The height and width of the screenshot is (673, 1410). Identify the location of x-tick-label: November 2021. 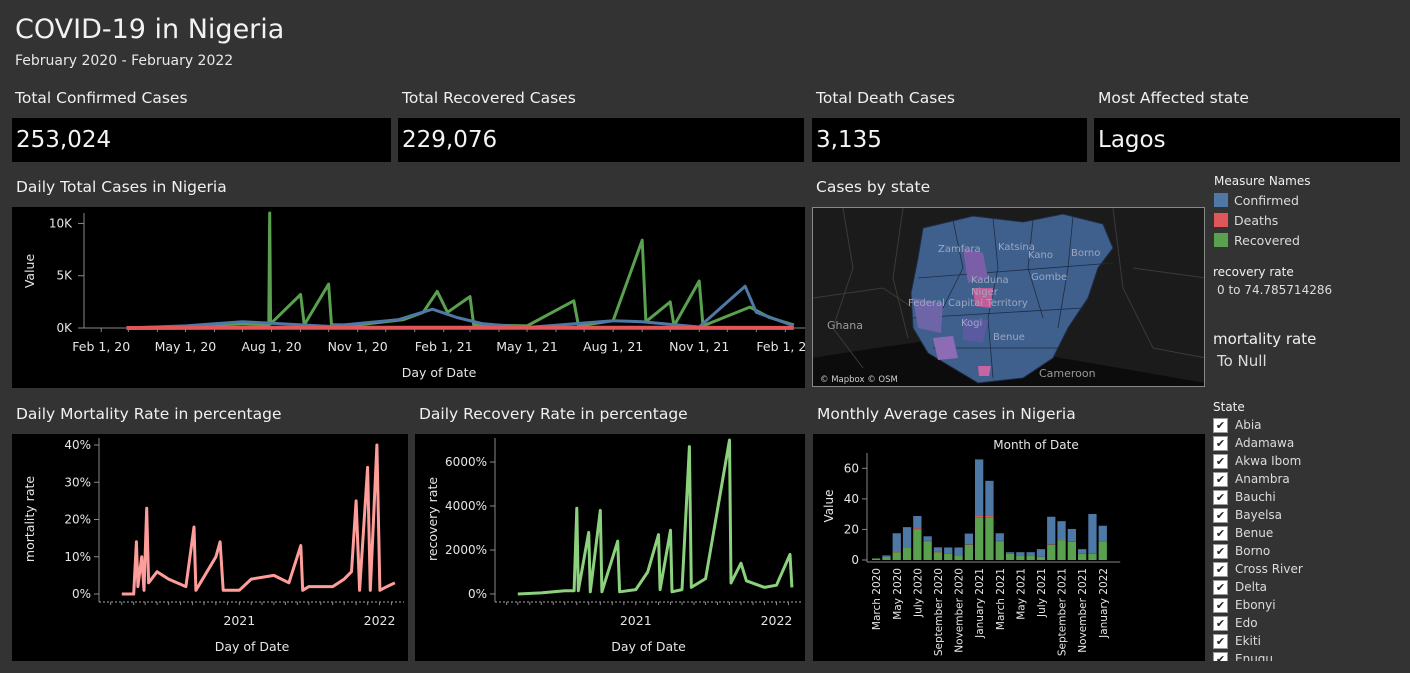
(1083, 610).